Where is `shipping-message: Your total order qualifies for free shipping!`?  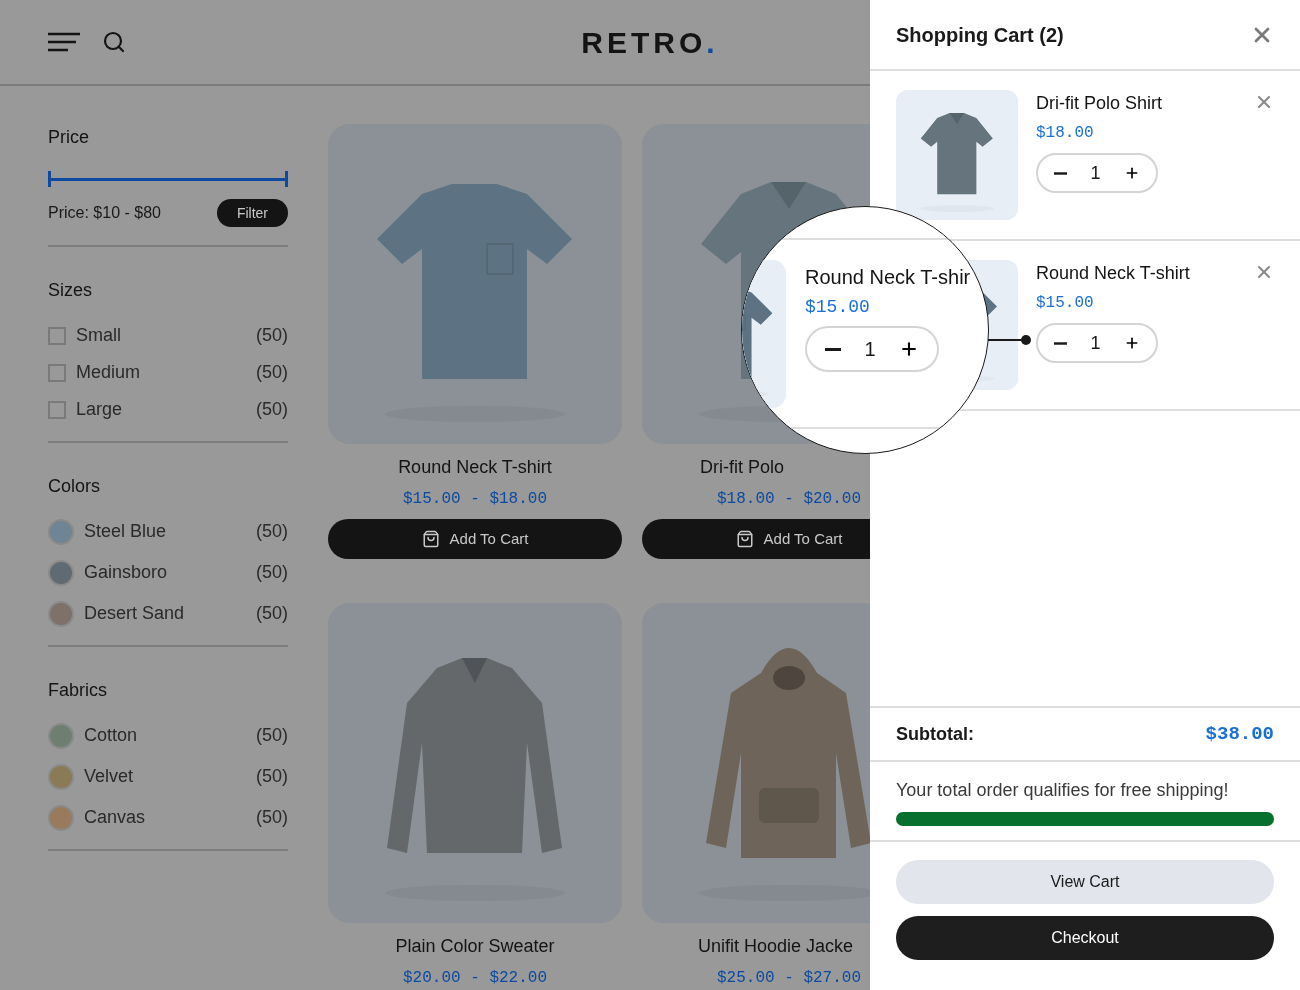
shipping-message: Your total order qualifies for free shipping! is located at coordinates (1063, 790).